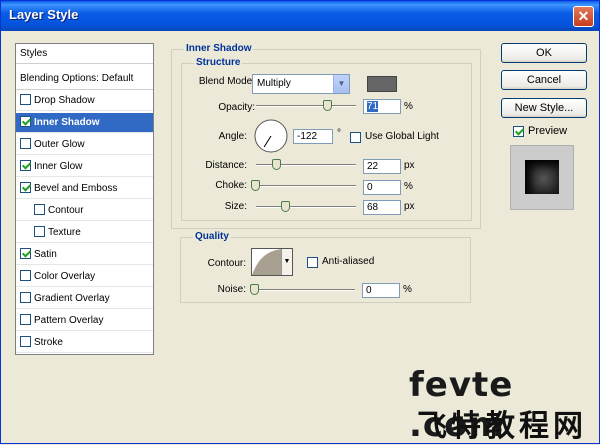  I want to click on angle-dial, so click(271, 136).